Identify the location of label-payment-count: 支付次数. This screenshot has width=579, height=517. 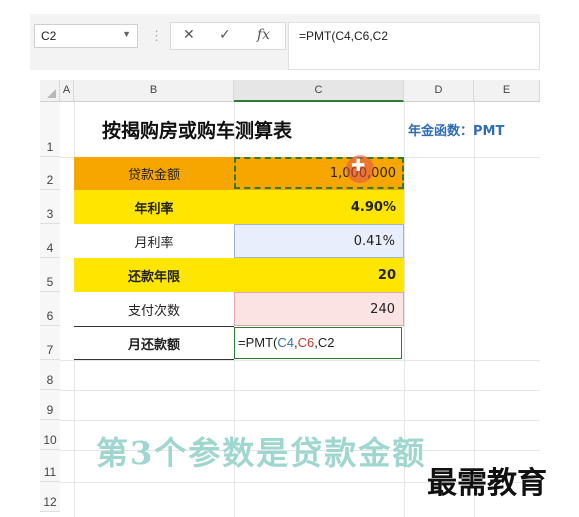
(154, 309).